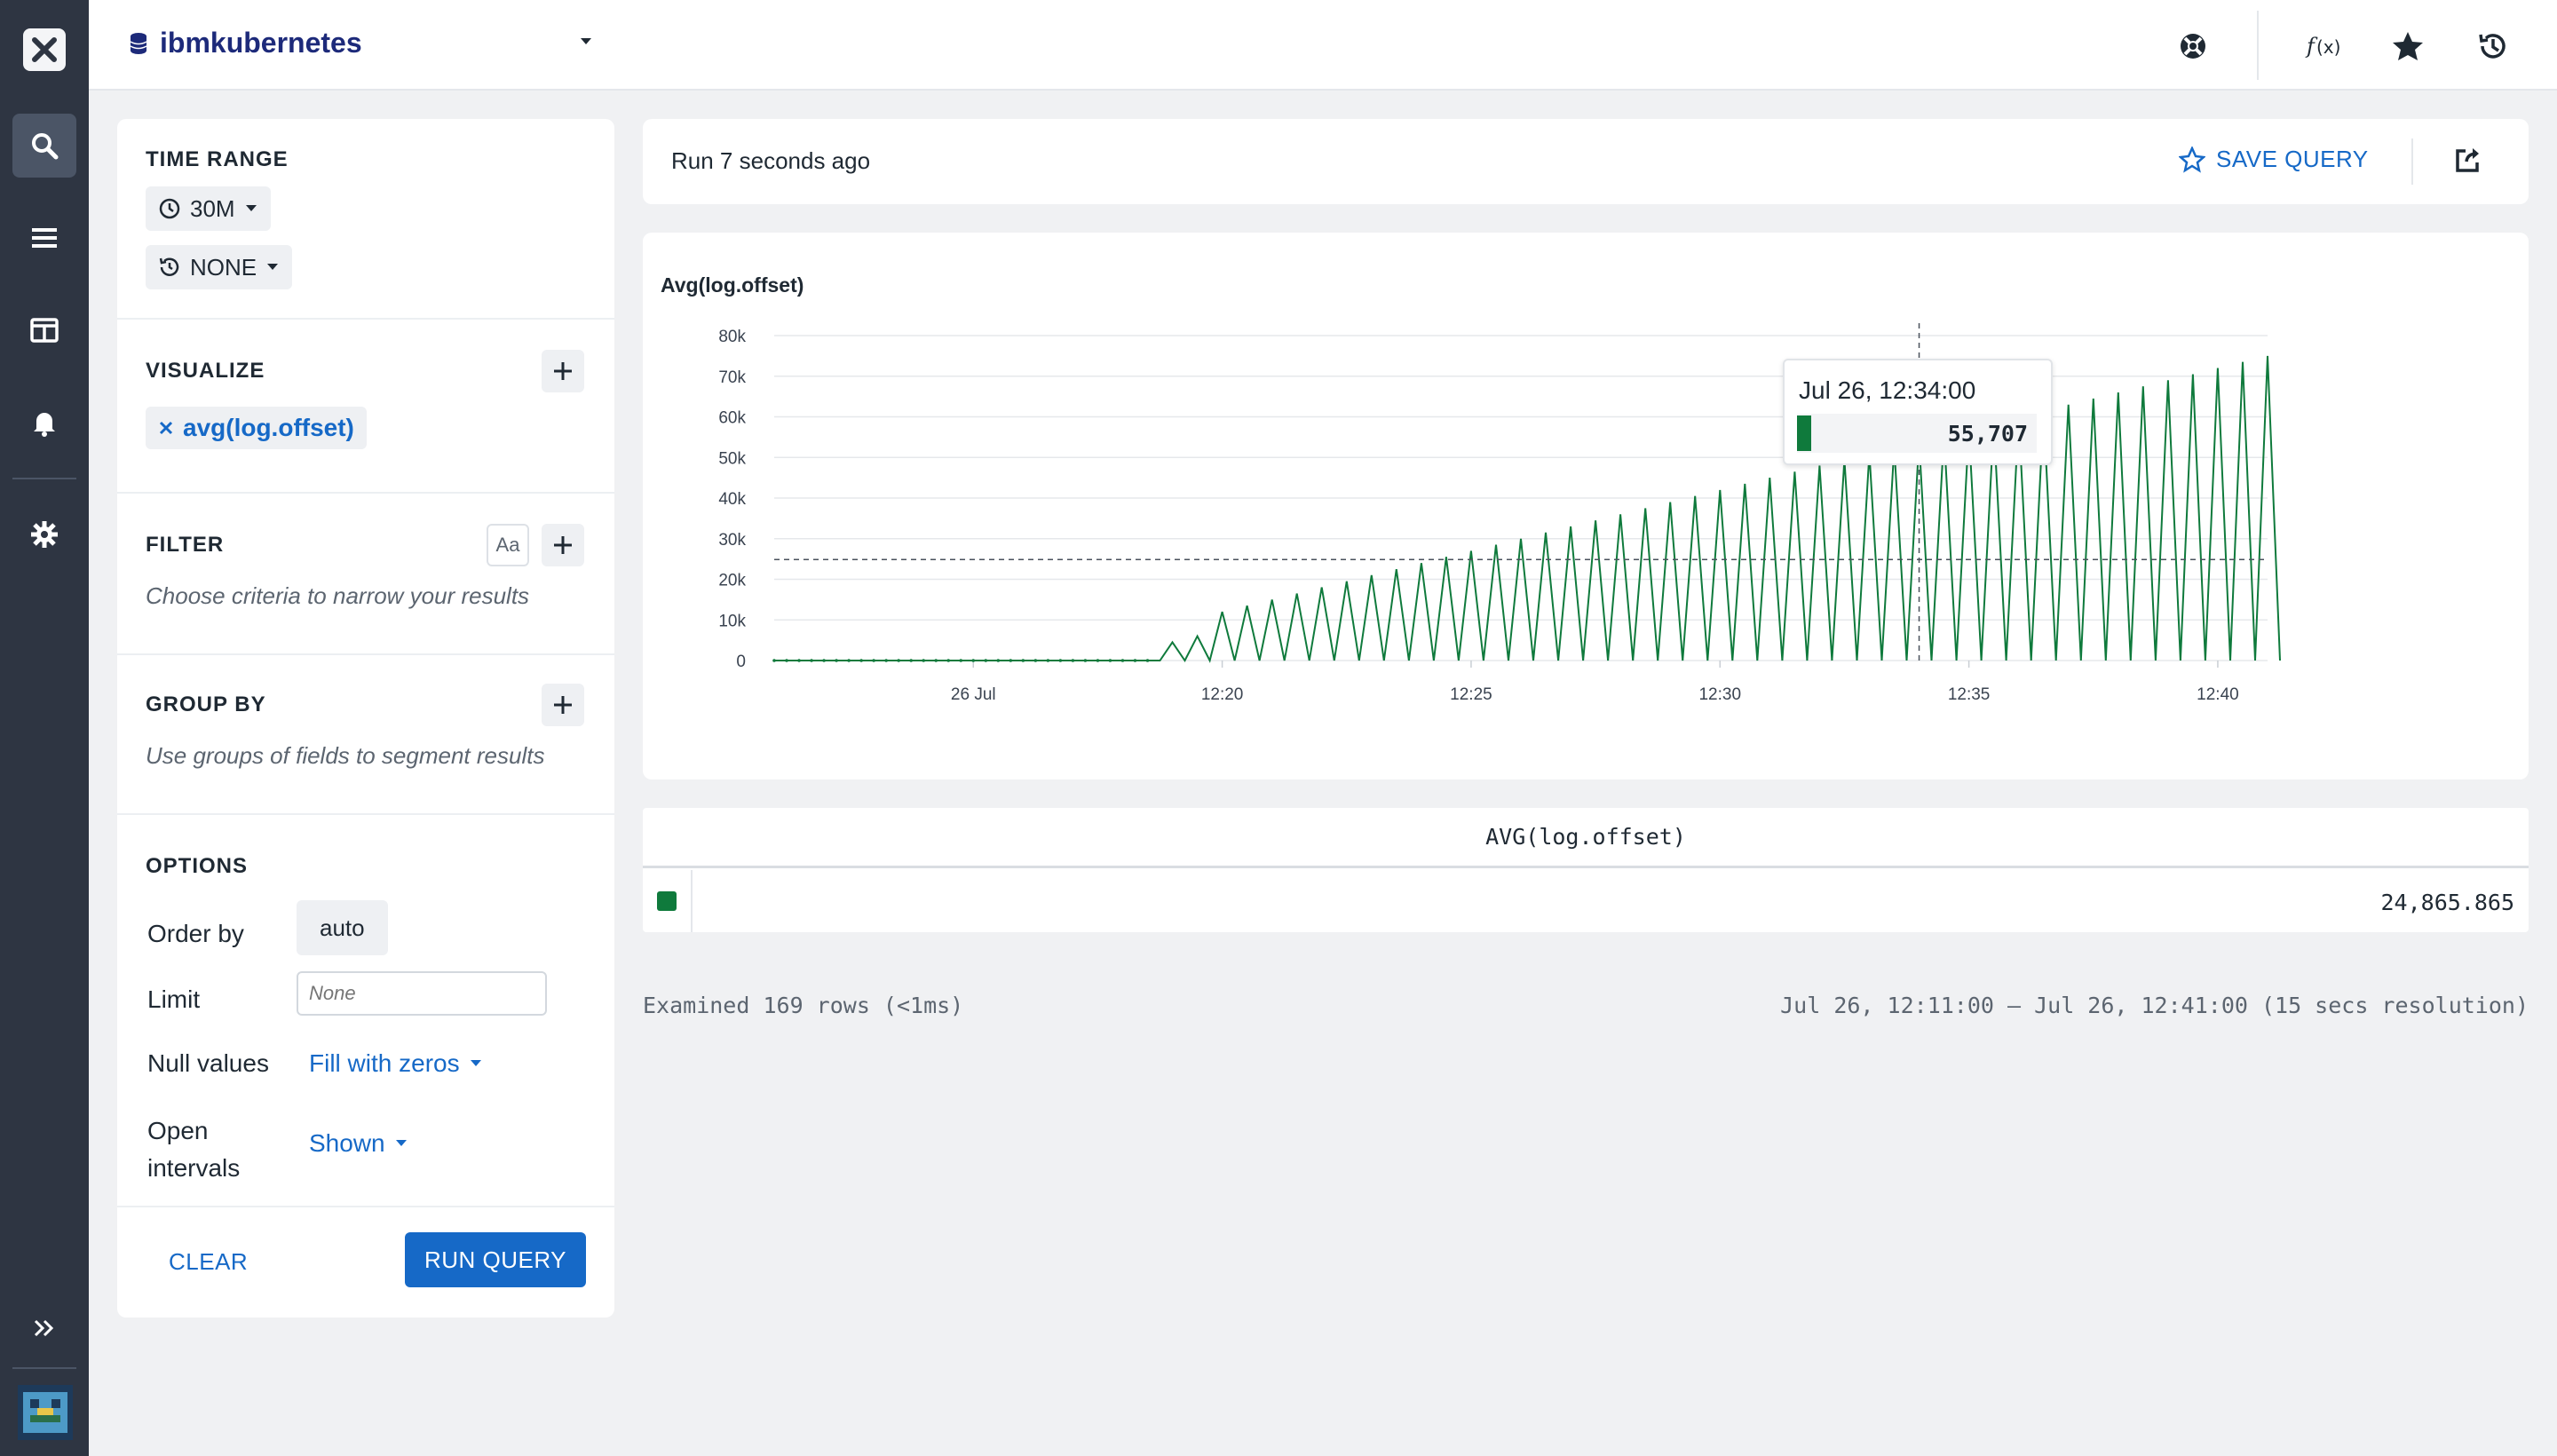 This screenshot has width=2557, height=1456. Describe the element at coordinates (1887, 390) in the screenshot. I see `tooltip-time: Jul 26, 12:34:00` at that location.